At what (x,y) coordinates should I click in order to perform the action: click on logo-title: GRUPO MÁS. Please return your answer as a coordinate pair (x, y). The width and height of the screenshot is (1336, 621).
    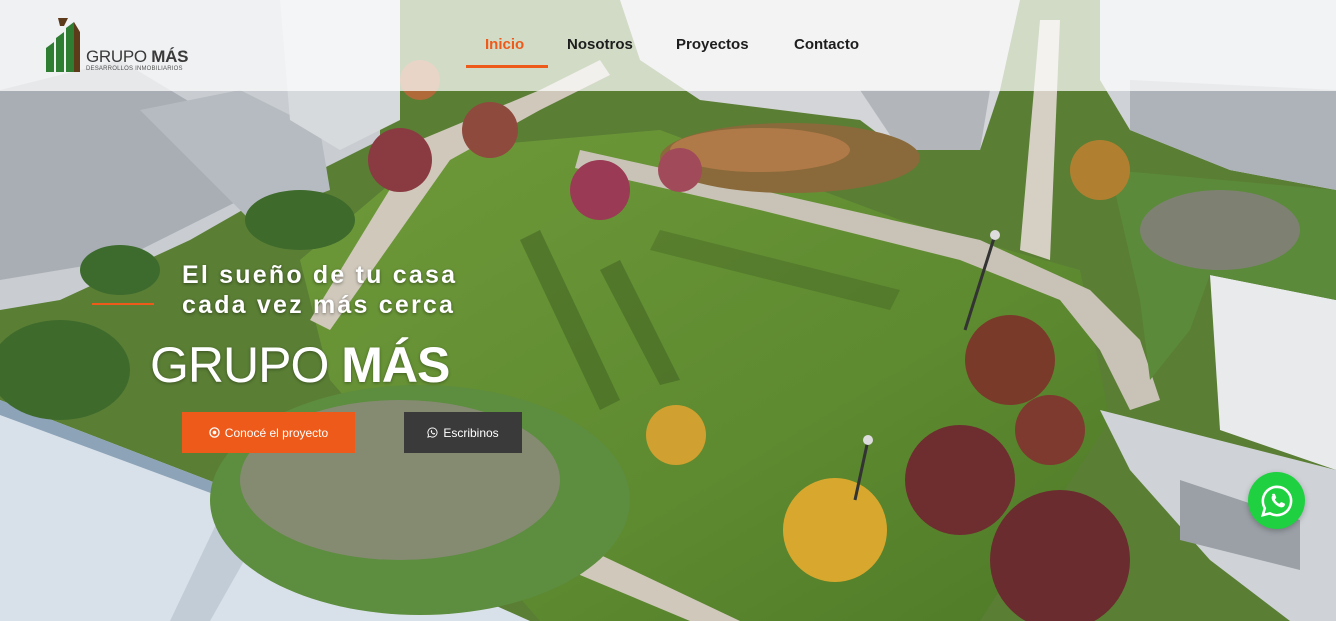
    Looking at the image, I should click on (137, 56).